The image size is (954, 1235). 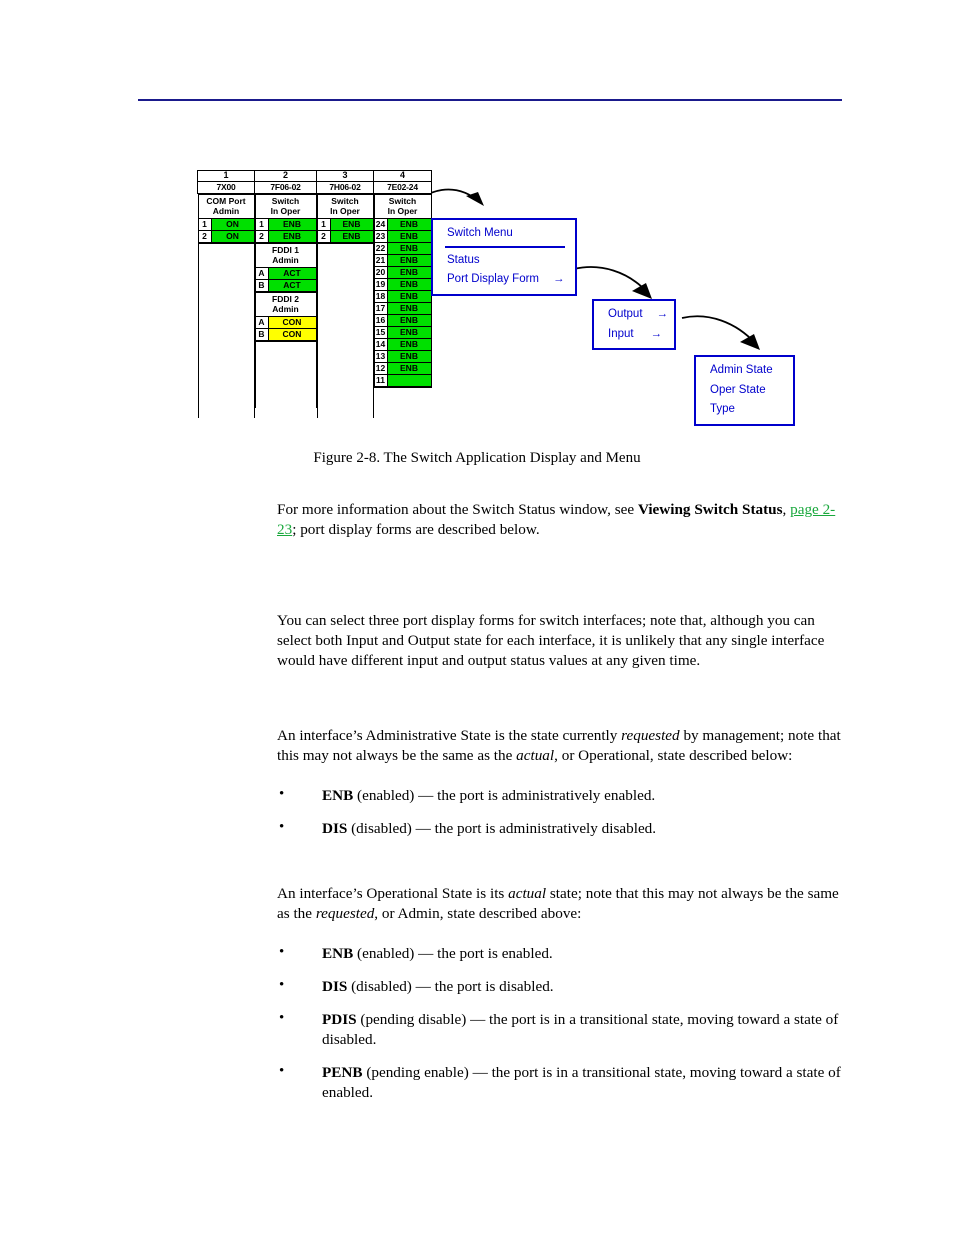 What do you see at coordinates (285, 286) in the screenshot?
I see `port-row: B ACT` at bounding box center [285, 286].